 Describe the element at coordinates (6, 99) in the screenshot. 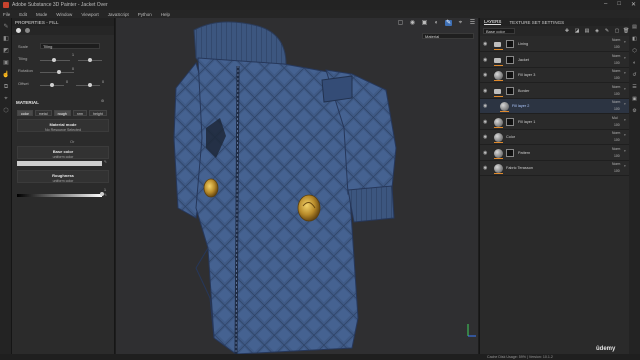

I see `color-picker-icon: ⌖` at that location.